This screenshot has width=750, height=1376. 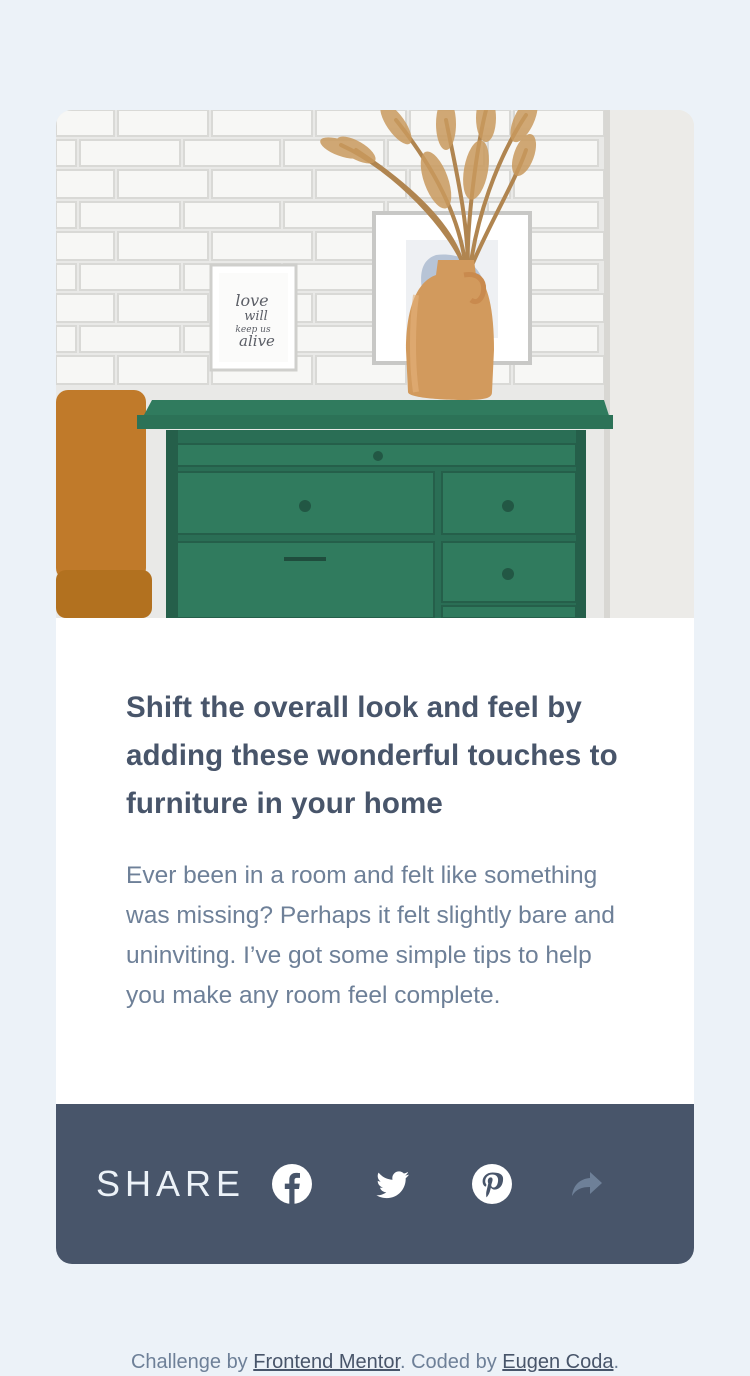 I want to click on share-label: SHARE, so click(x=171, y=1183).